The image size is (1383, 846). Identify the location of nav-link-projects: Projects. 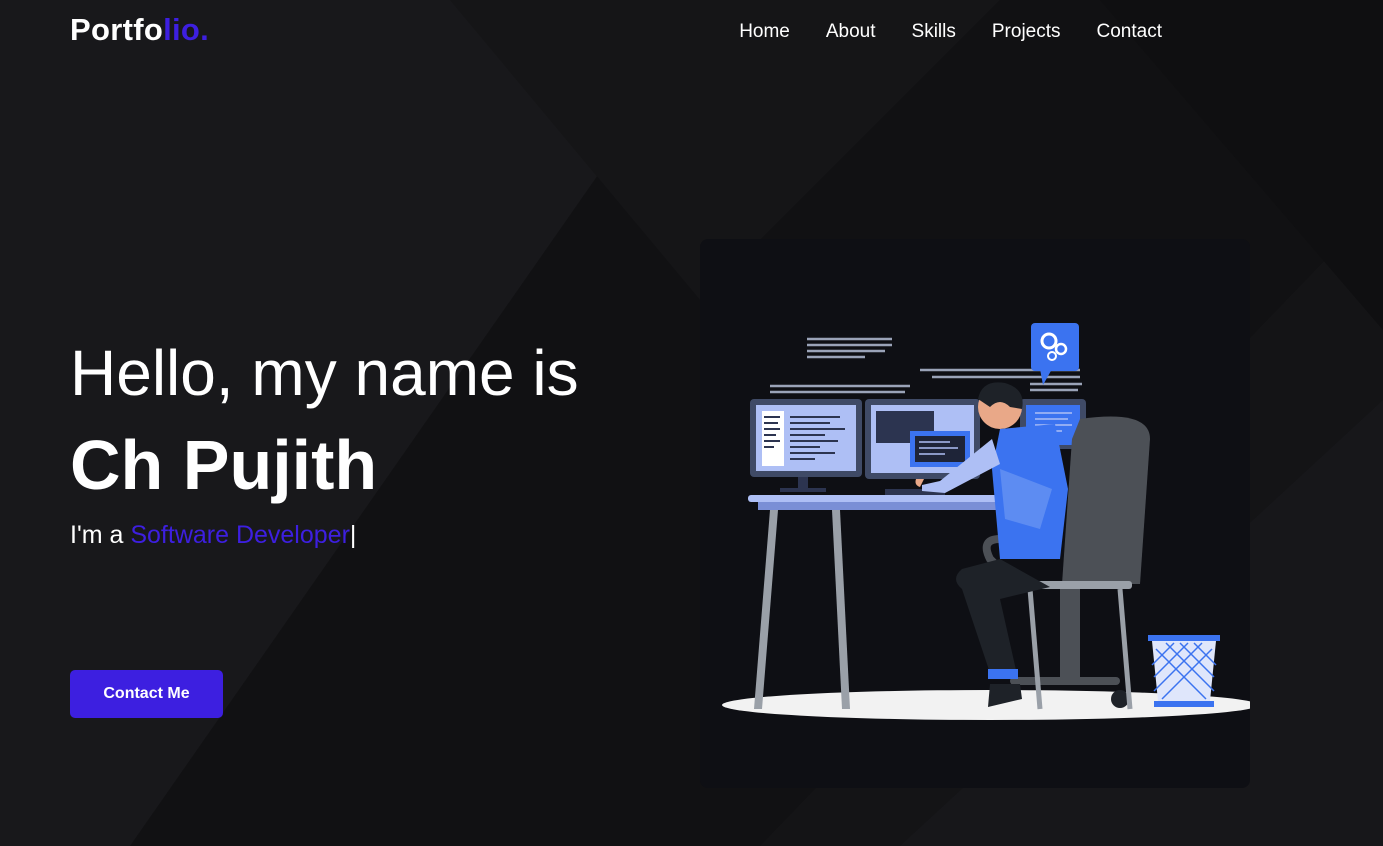
(1026, 32).